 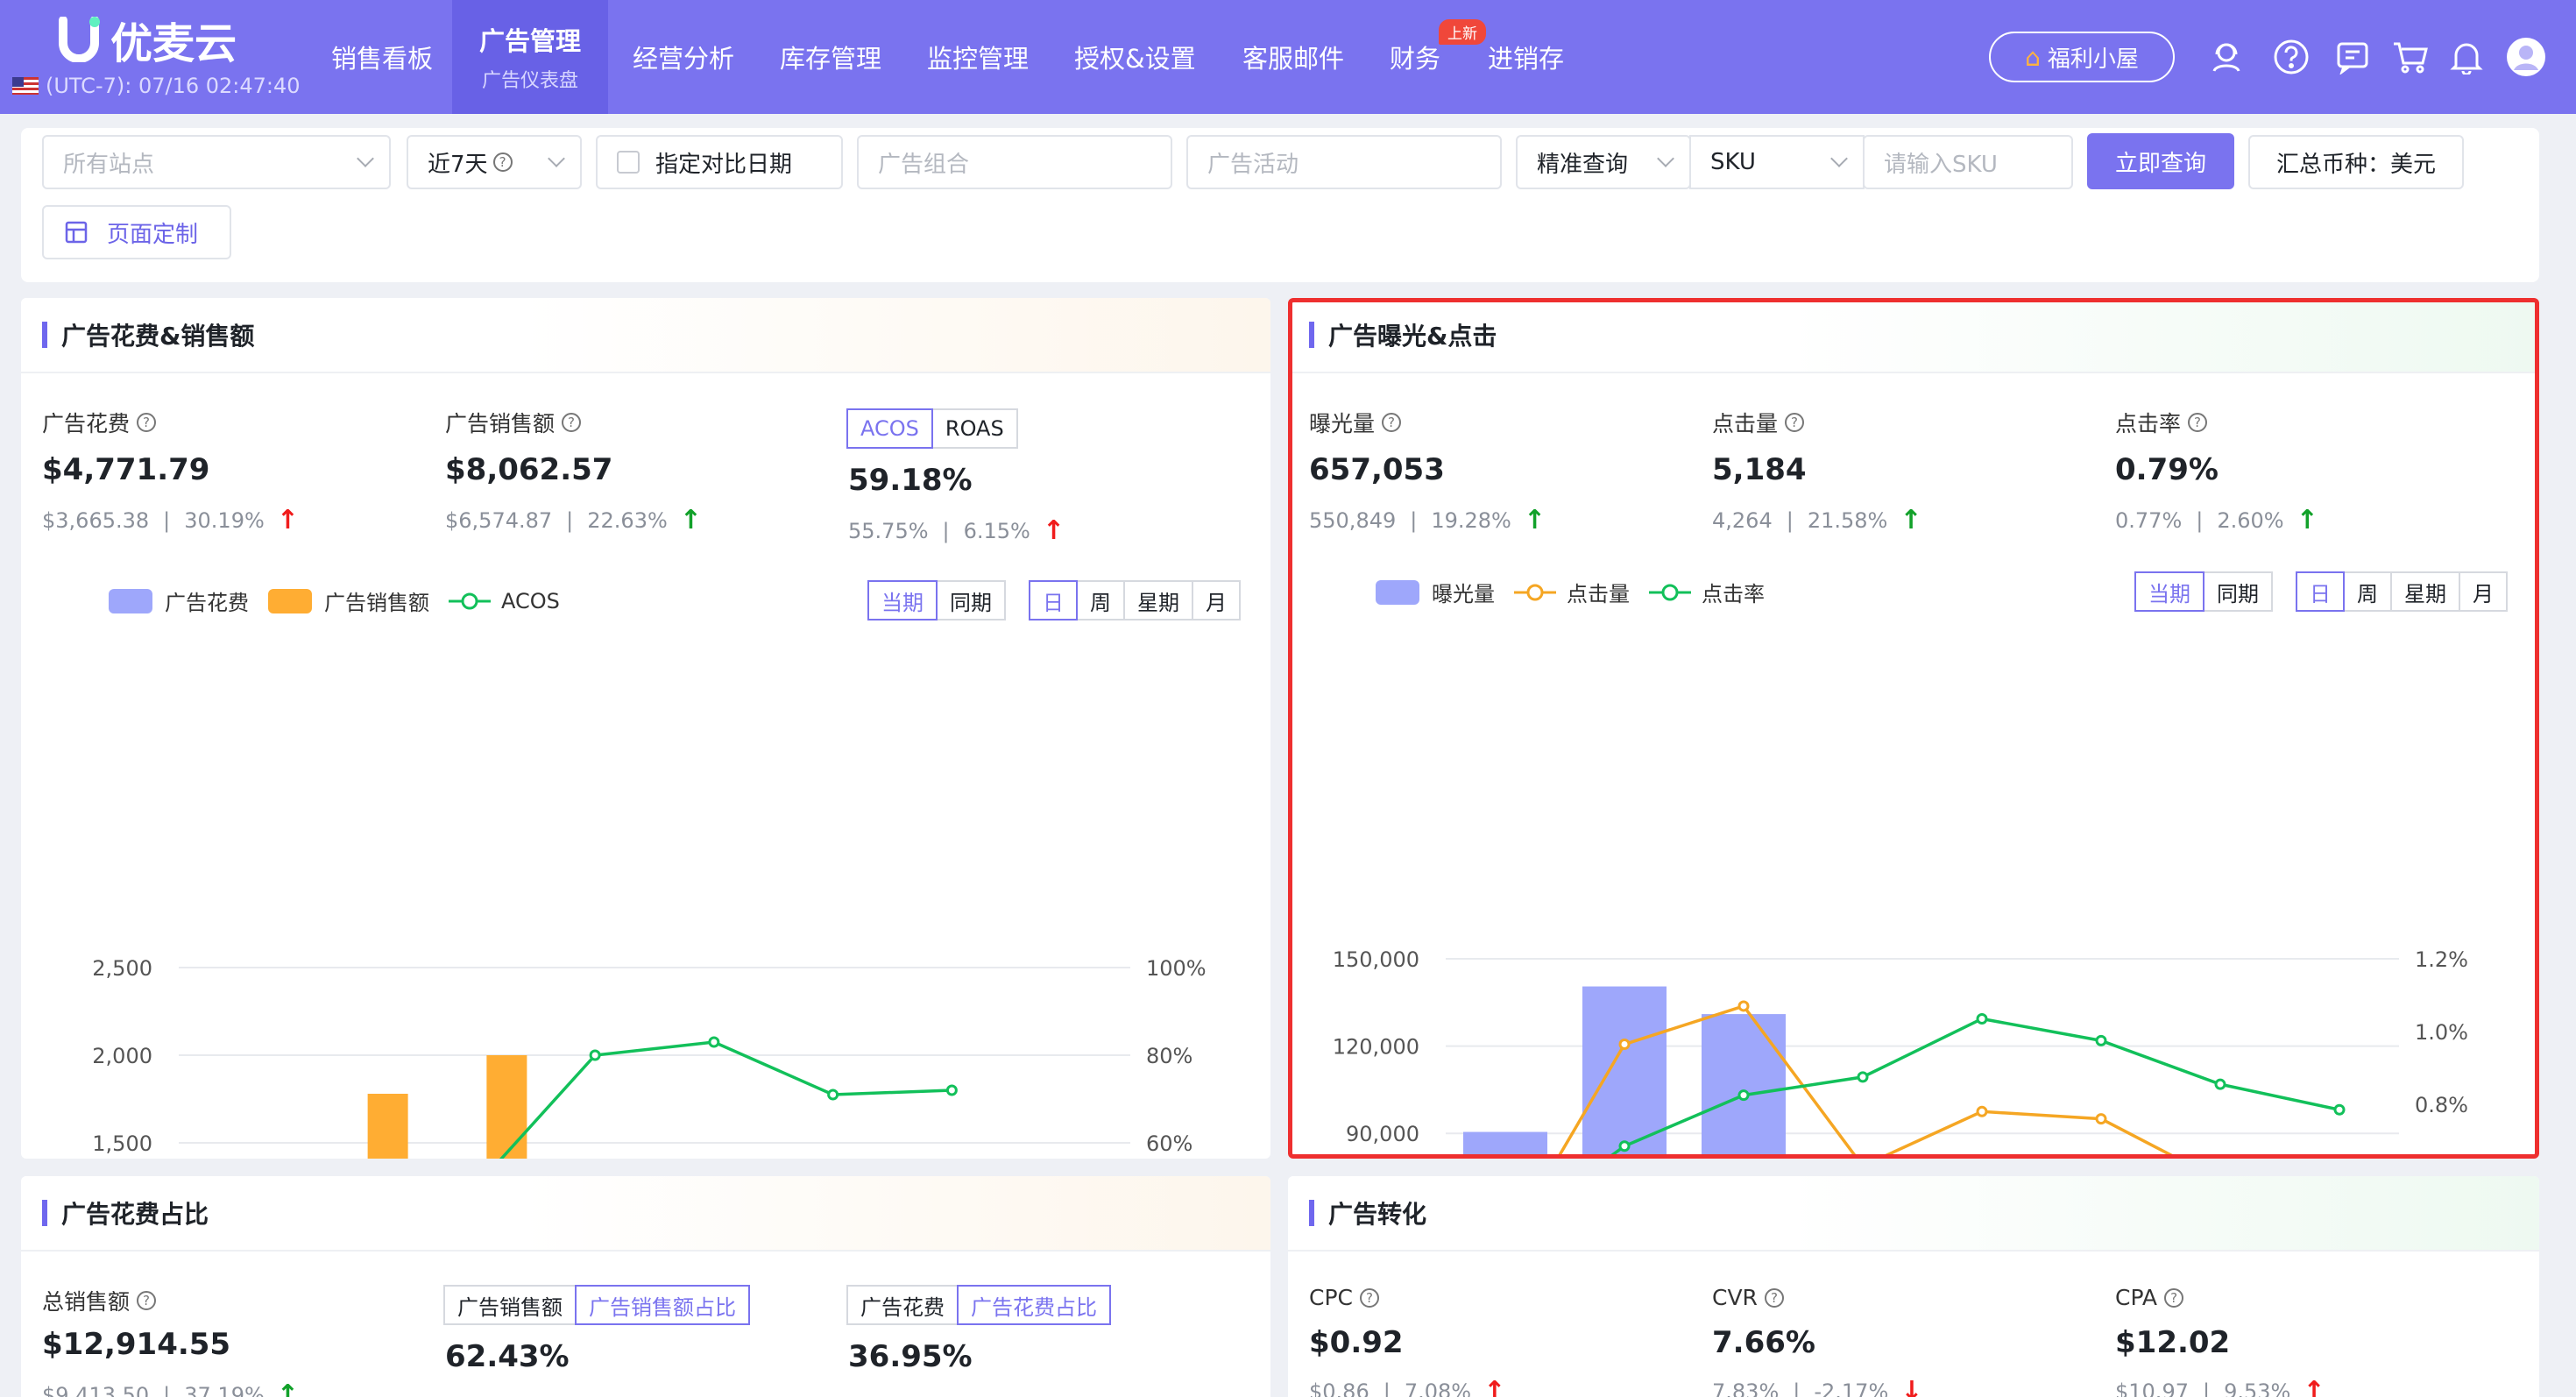 What do you see at coordinates (902, 1305) in the screenshot?
I see `ad-spend-button: 广告花费` at bounding box center [902, 1305].